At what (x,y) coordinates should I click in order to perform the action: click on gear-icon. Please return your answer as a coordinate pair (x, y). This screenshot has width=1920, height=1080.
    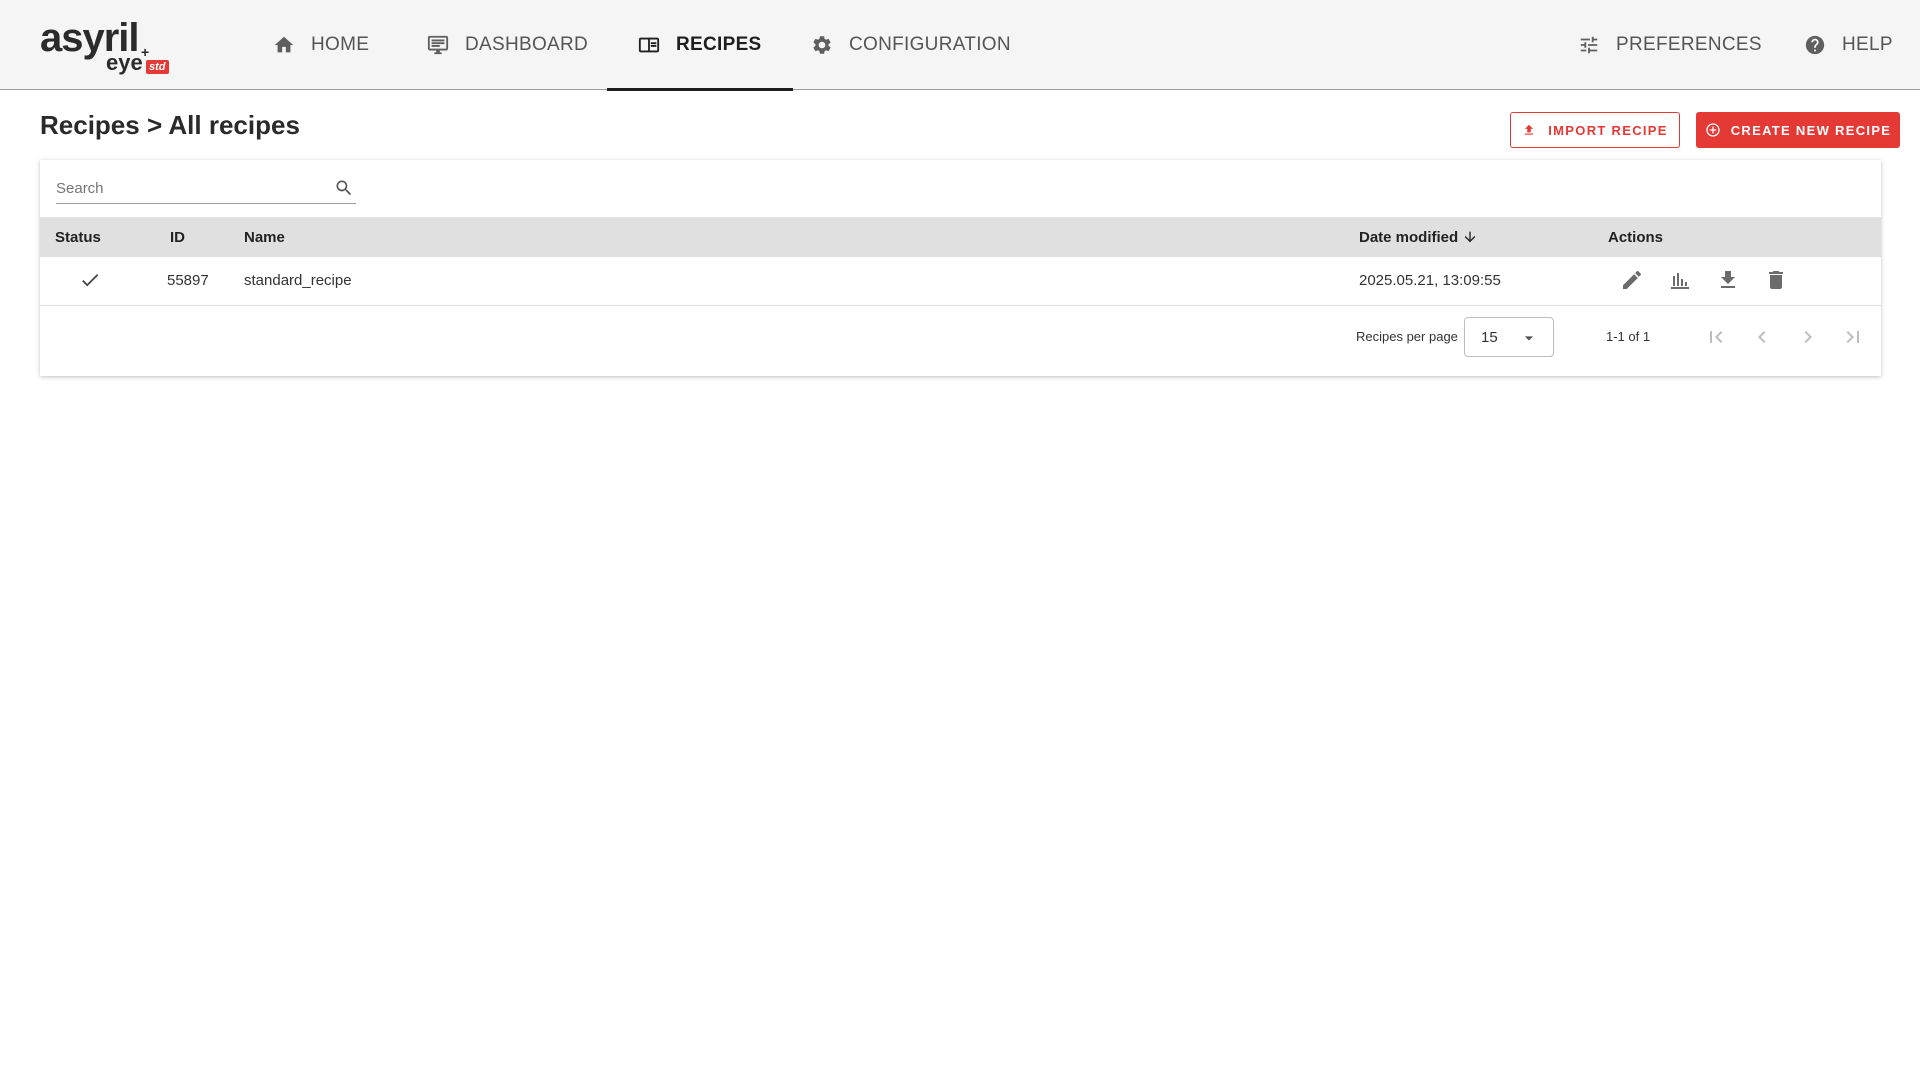
    Looking at the image, I should click on (822, 45).